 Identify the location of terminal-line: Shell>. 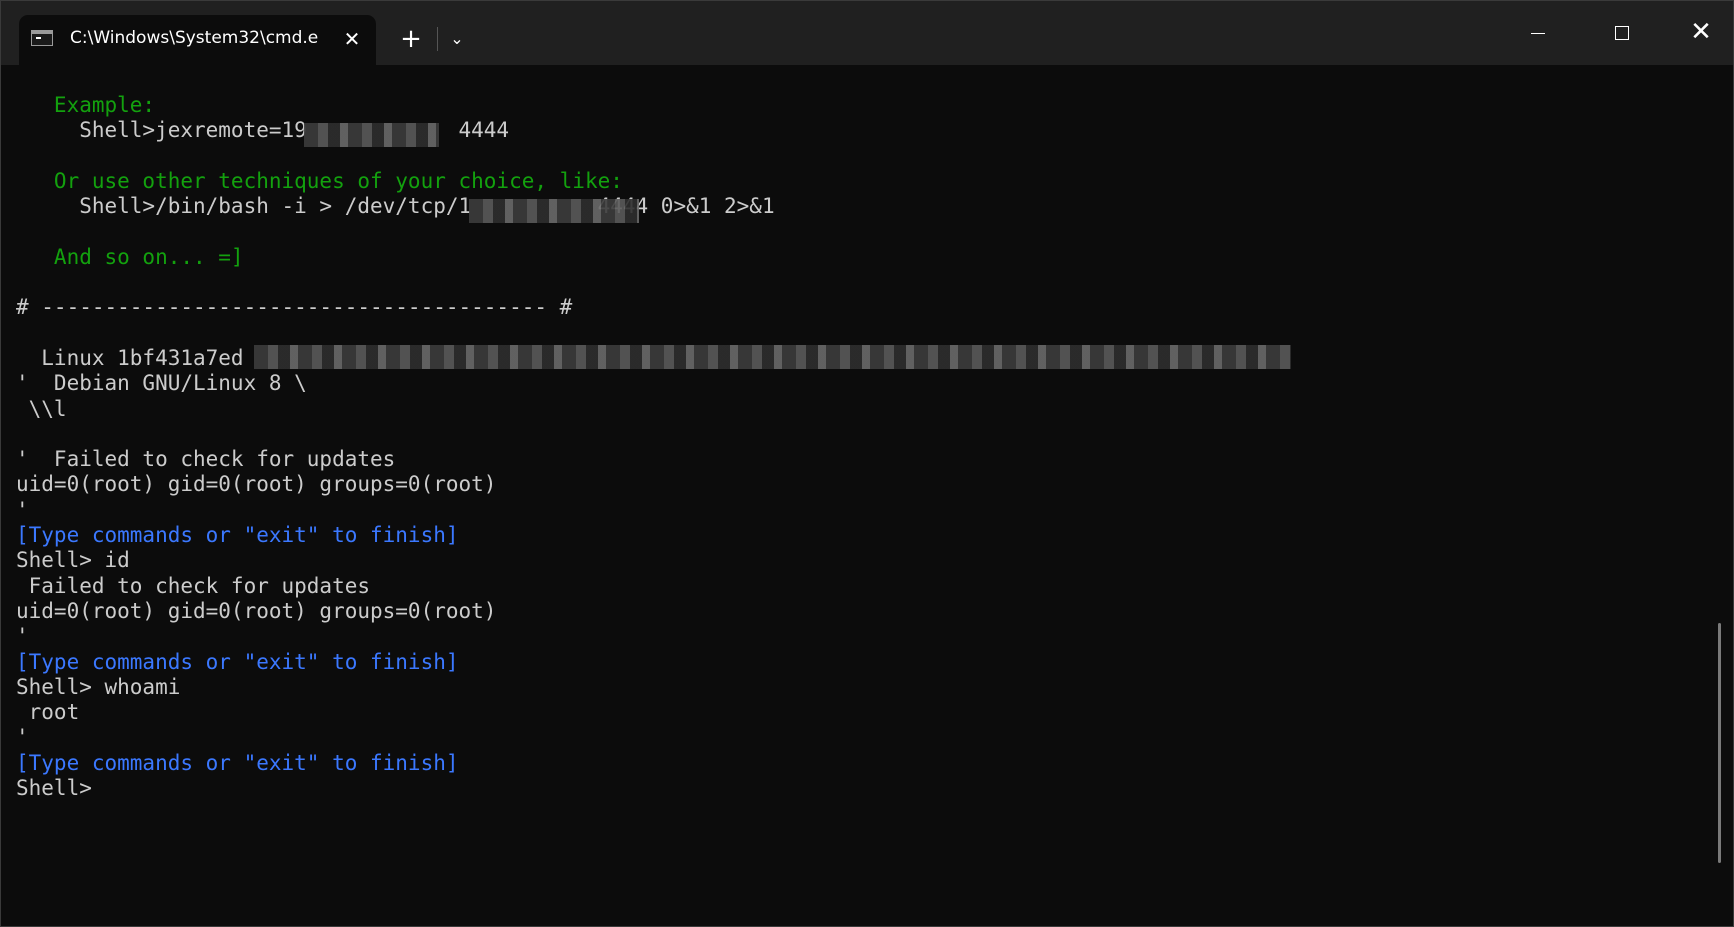
(54, 788).